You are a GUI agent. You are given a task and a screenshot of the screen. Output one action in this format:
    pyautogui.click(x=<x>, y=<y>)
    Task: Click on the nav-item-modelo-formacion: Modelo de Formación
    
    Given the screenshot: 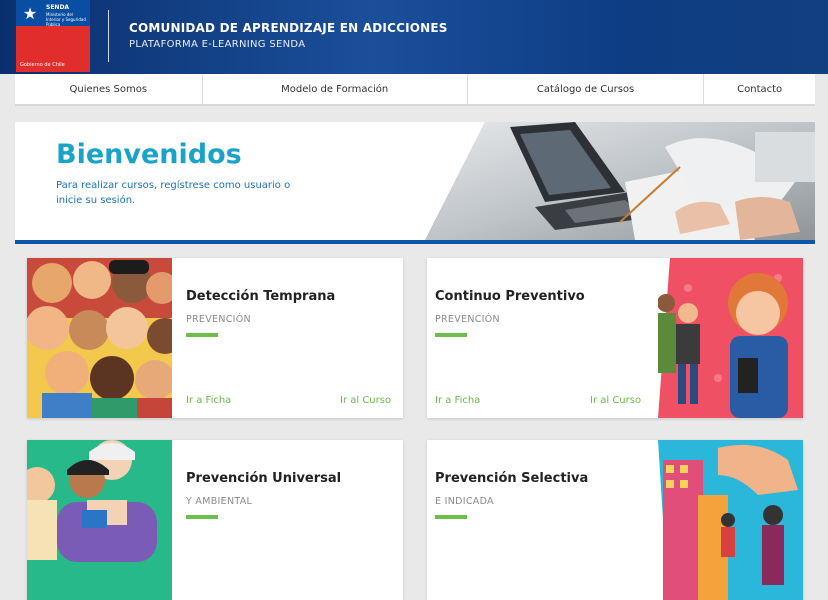 What is the action you would take?
    pyautogui.click(x=335, y=89)
    